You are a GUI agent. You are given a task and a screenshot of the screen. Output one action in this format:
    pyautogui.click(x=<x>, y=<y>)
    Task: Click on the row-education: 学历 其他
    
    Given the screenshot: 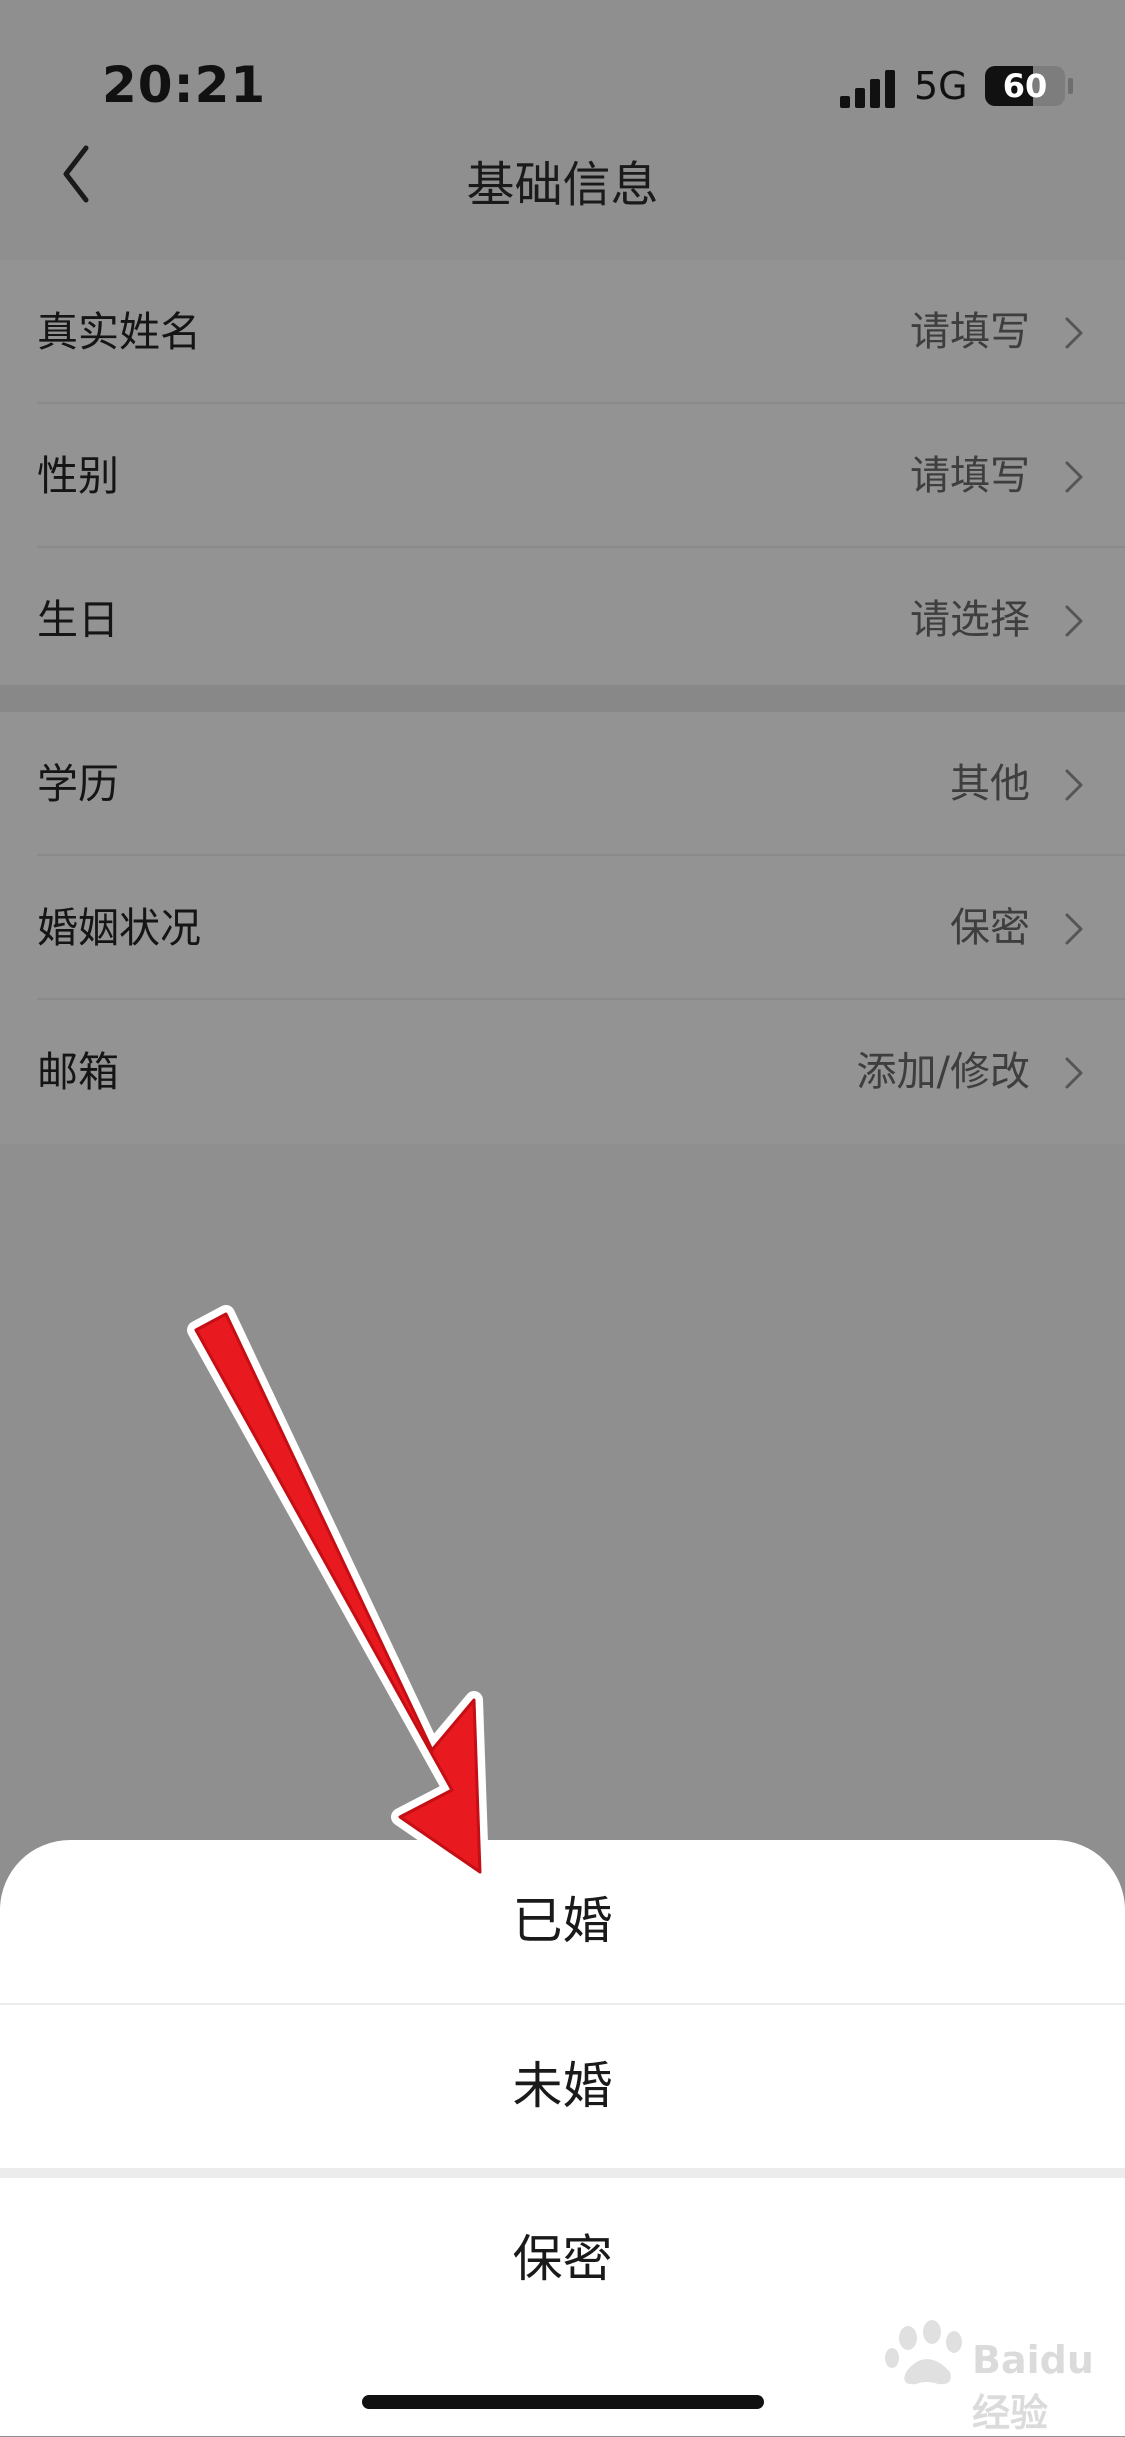 What is the action you would take?
    pyautogui.click(x=562, y=784)
    